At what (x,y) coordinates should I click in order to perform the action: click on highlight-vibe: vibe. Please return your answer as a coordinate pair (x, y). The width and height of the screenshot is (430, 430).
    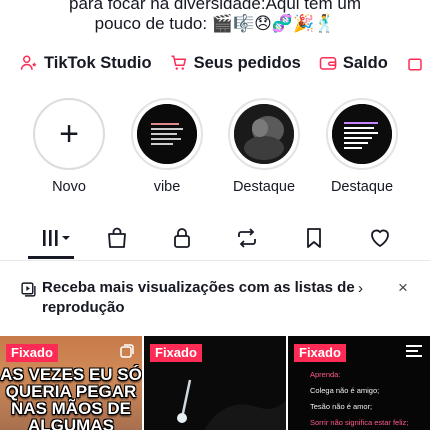
    Looking at the image, I should click on (167, 146).